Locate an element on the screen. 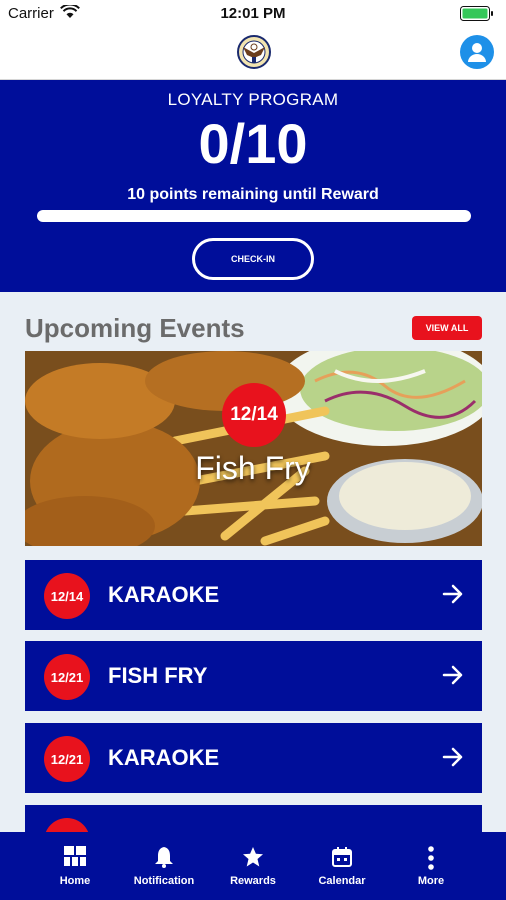  event-row: 12/21 FISH FRY is located at coordinates (253, 676).